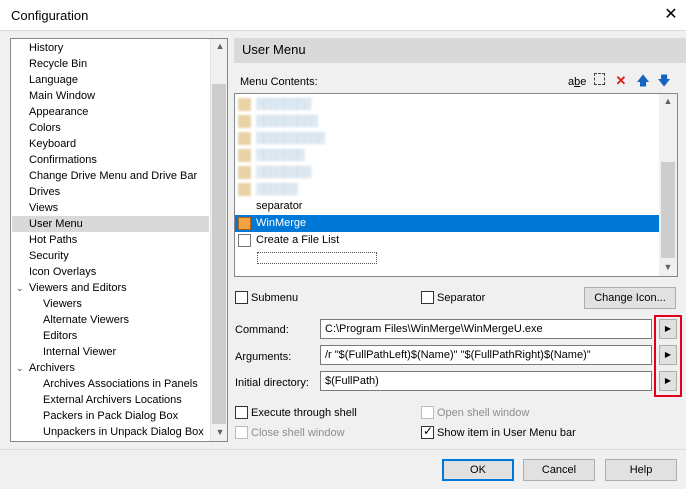 The height and width of the screenshot is (489, 686). Describe the element at coordinates (298, 240) in the screenshot. I see `list-item-label: Create a File List` at that location.